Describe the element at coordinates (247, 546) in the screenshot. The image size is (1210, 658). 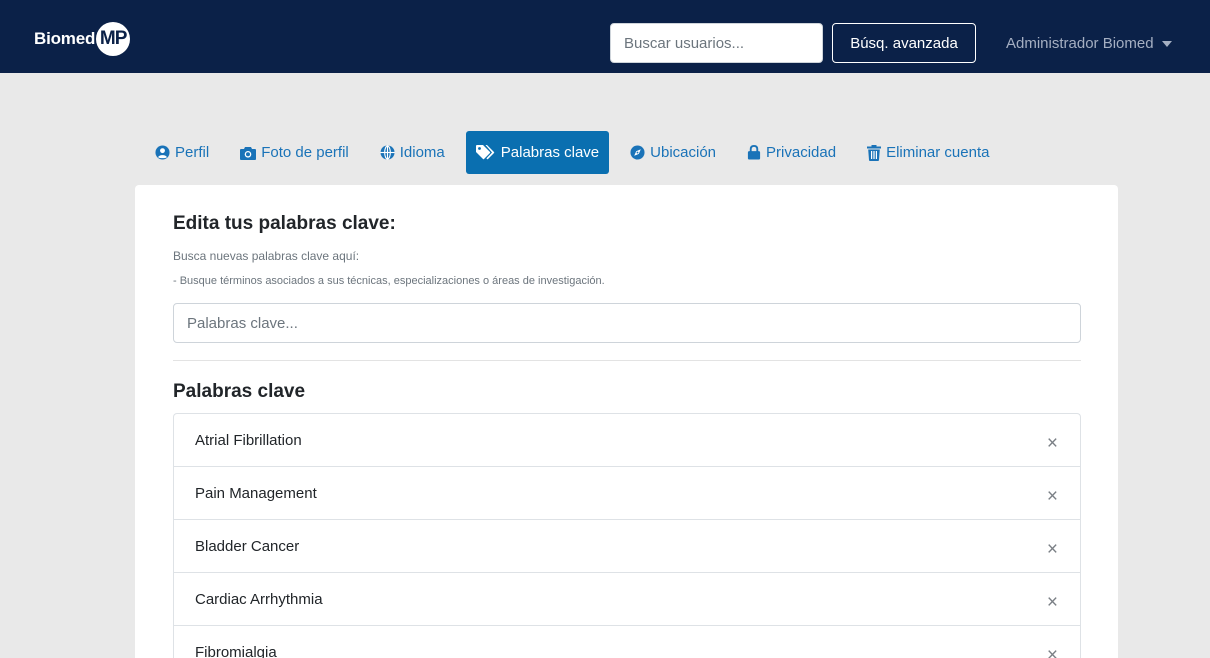
I see `keyword-label: Bladder Cancer` at that location.